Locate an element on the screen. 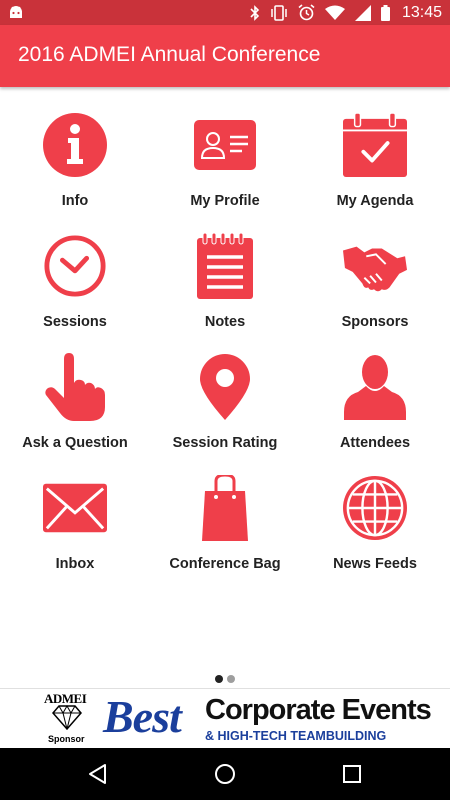 The image size is (450, 800). system-nav-bar is located at coordinates (225, 774).